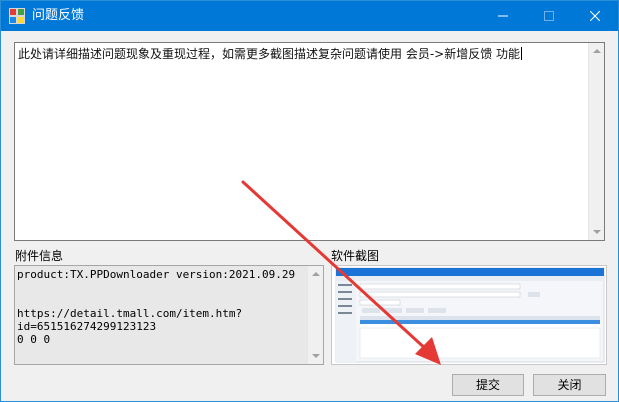  What do you see at coordinates (488, 385) in the screenshot?
I see `submit-button: 提交` at bounding box center [488, 385].